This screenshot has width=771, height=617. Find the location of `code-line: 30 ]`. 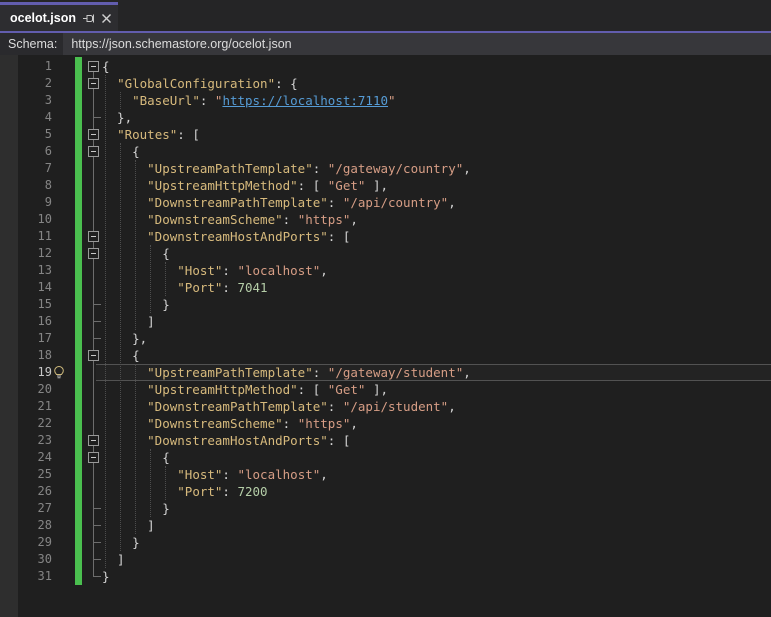

code-line: 30 ] is located at coordinates (385, 559).